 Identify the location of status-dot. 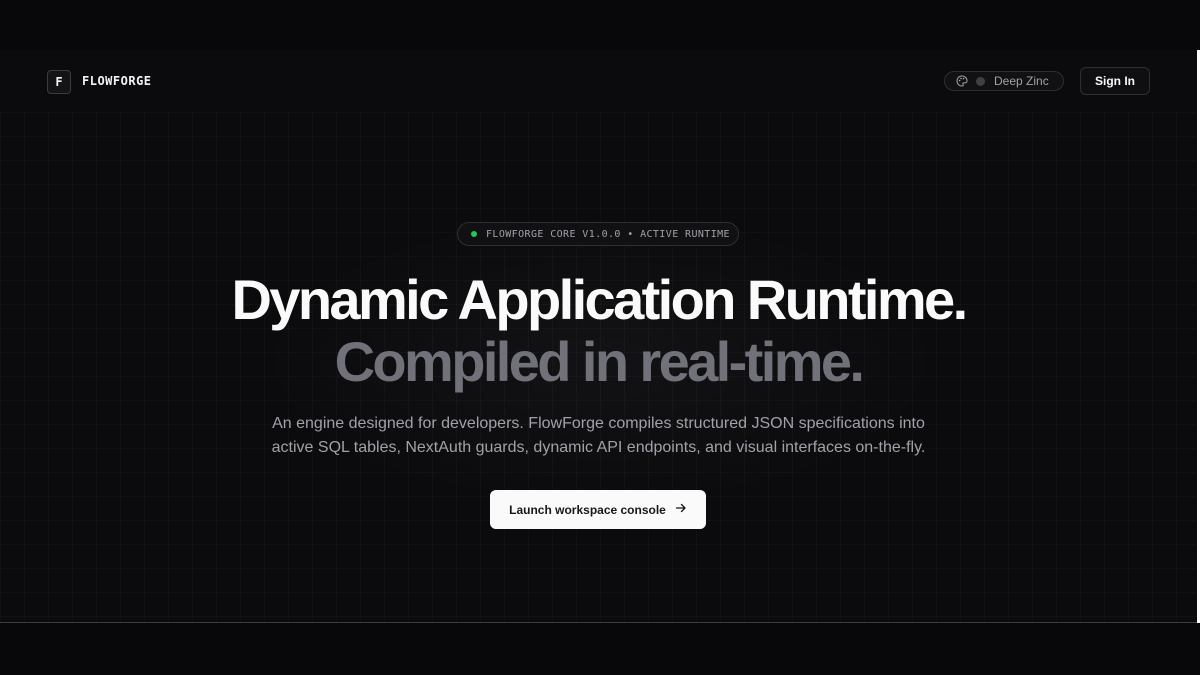
(474, 234).